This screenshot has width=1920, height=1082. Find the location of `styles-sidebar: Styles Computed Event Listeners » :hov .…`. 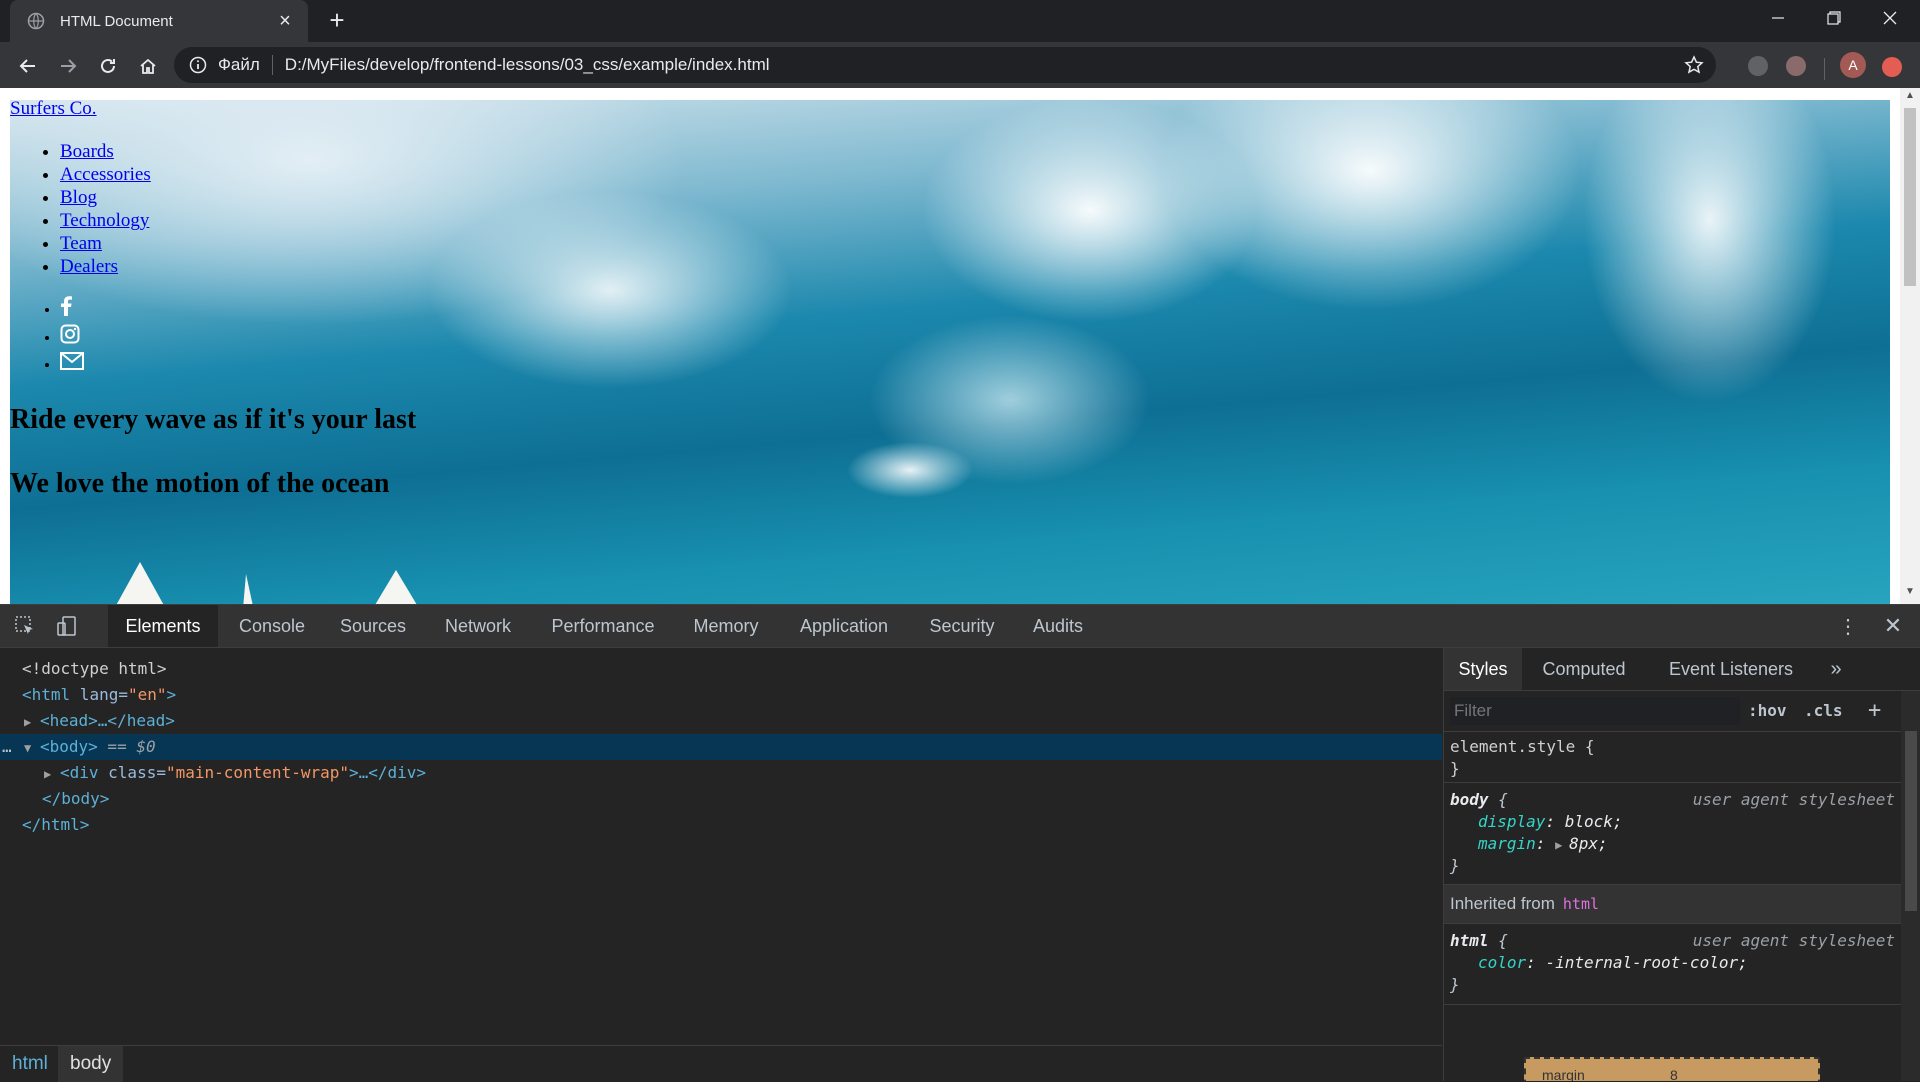

styles-sidebar: Styles Computed Event Listeners » :hov .… is located at coordinates (1681, 864).